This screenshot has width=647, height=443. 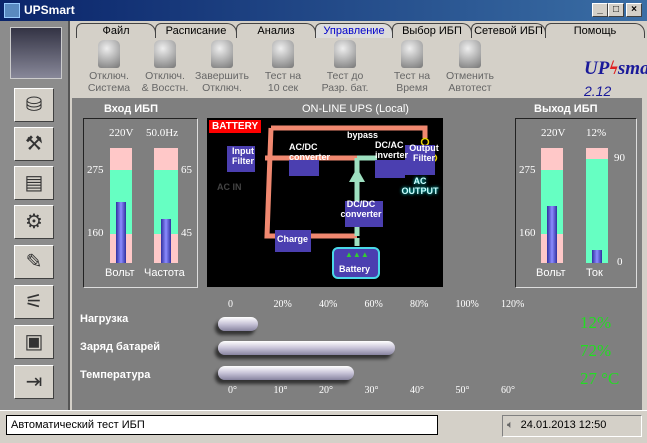 I want to click on sidebar: ⛁ ⚒ ▤ ⚙ ✎ ⚟ ▣ ⇥, so click(x=35, y=216).